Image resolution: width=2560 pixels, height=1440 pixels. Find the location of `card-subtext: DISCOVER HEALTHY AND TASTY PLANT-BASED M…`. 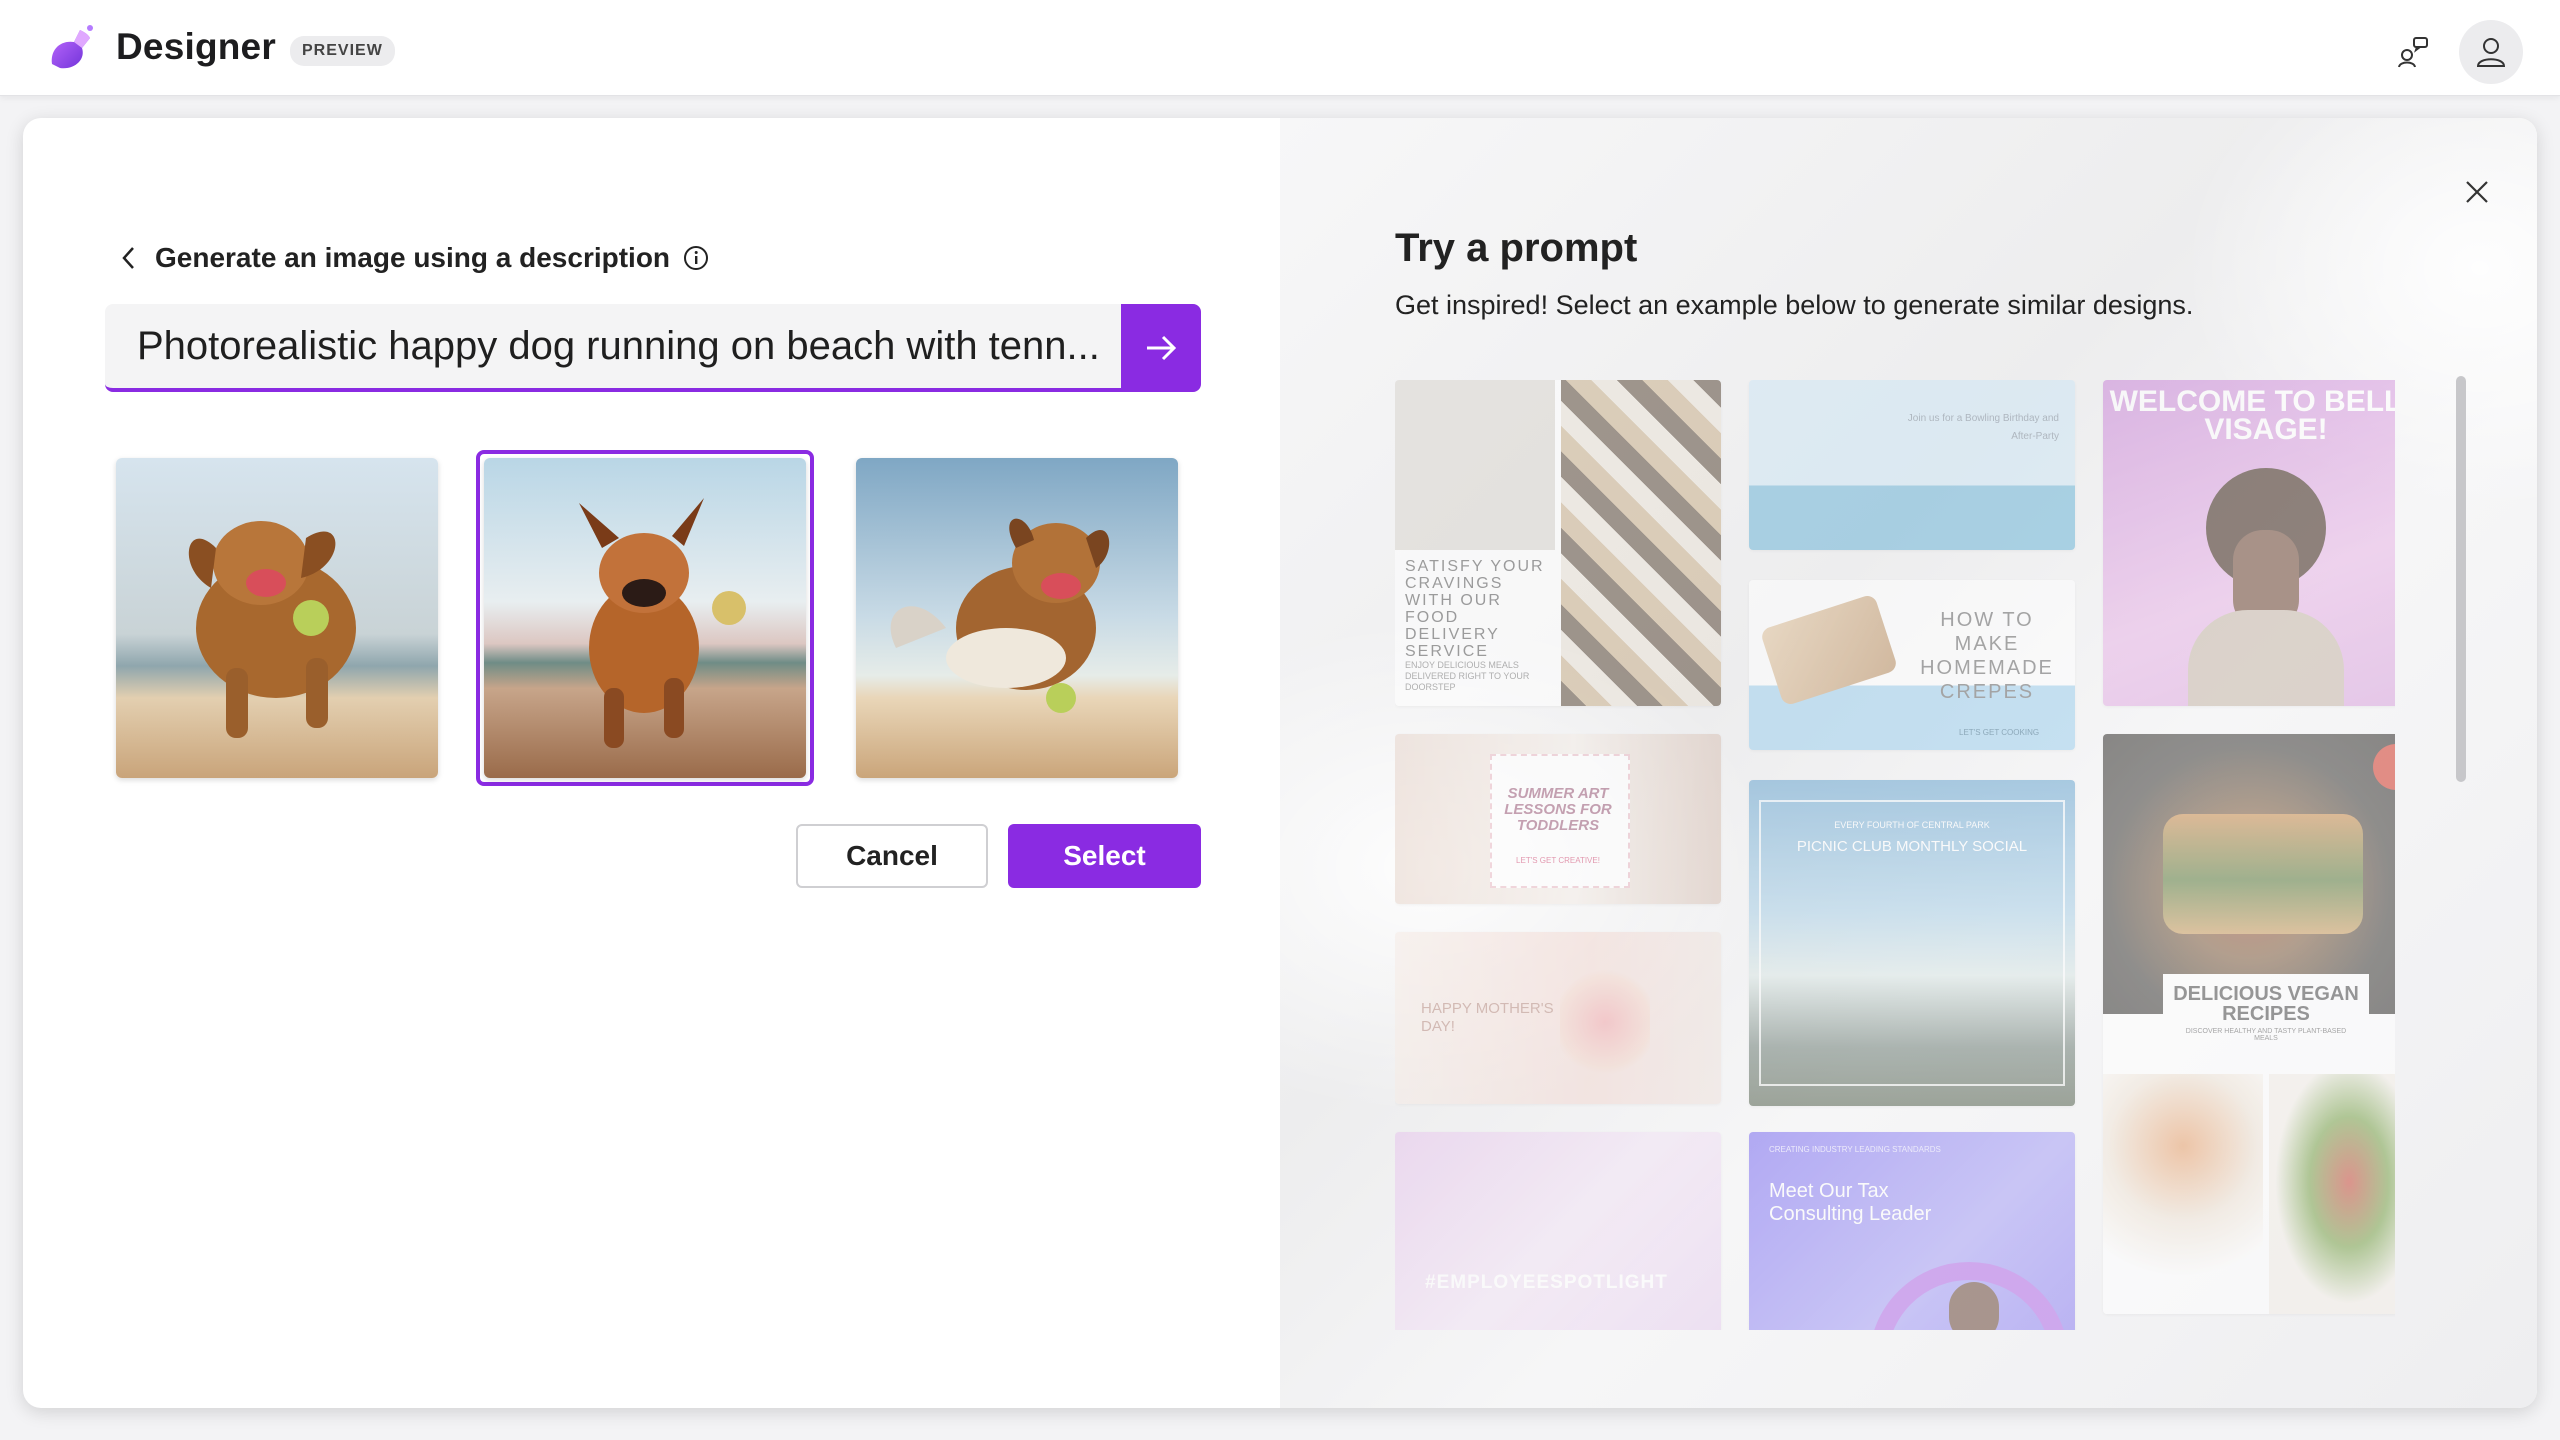

card-subtext: DISCOVER HEALTHY AND TASTY PLANT-BASED M… is located at coordinates (2266, 1035).